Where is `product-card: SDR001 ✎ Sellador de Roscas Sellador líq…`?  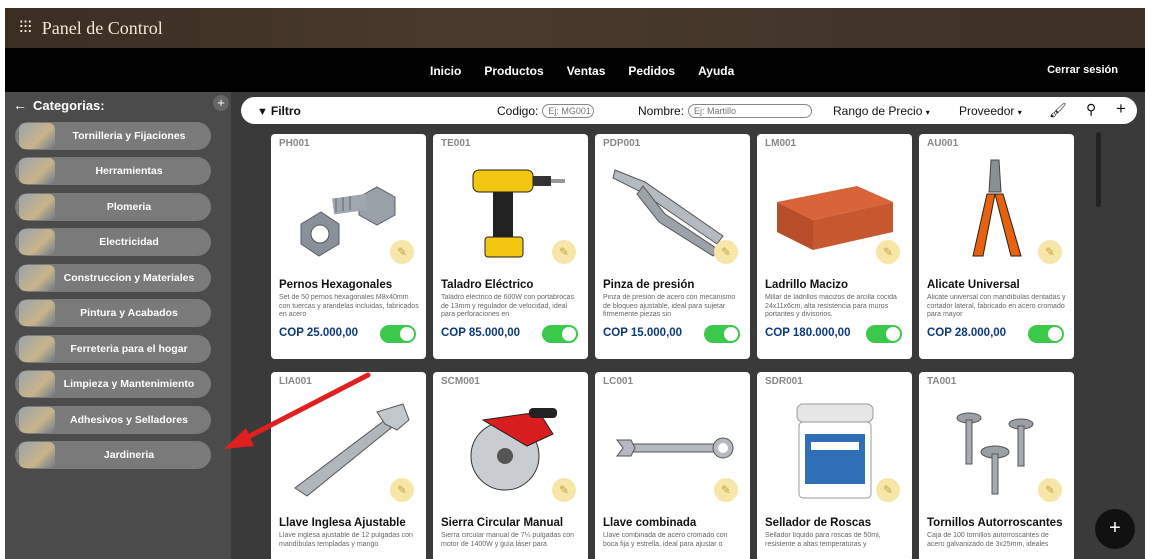
product-card: SDR001 ✎ Sellador de Roscas Sellador líq… is located at coordinates (834, 465).